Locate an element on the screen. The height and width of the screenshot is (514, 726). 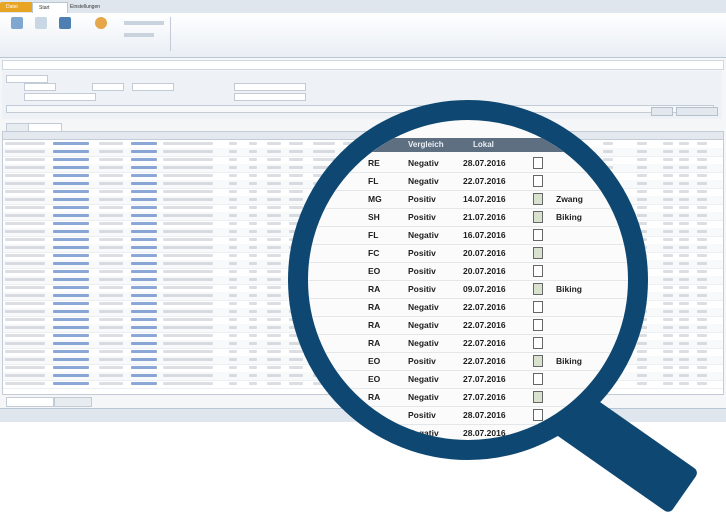
employee-field is located at coordinates (270, 87).